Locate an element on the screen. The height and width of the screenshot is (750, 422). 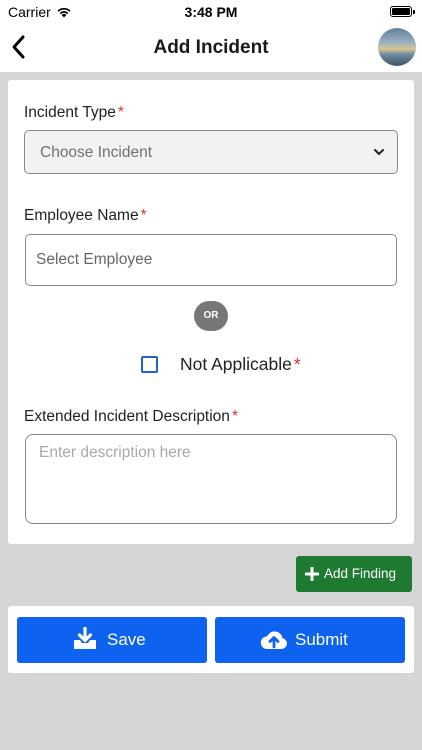
incident-type-required-mark: * is located at coordinates (120, 112).